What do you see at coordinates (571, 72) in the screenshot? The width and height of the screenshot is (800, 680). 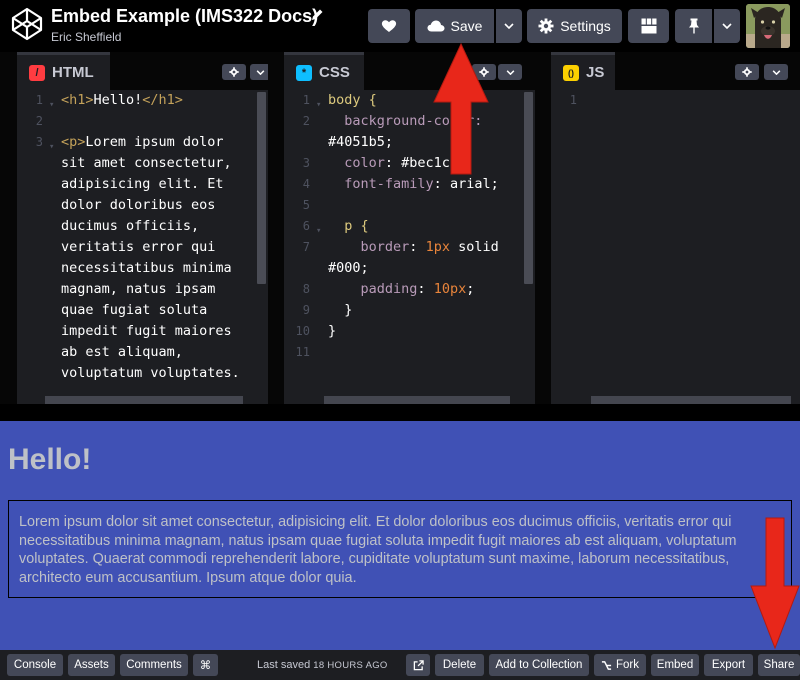 I see `js-badge-icon: ()` at bounding box center [571, 72].